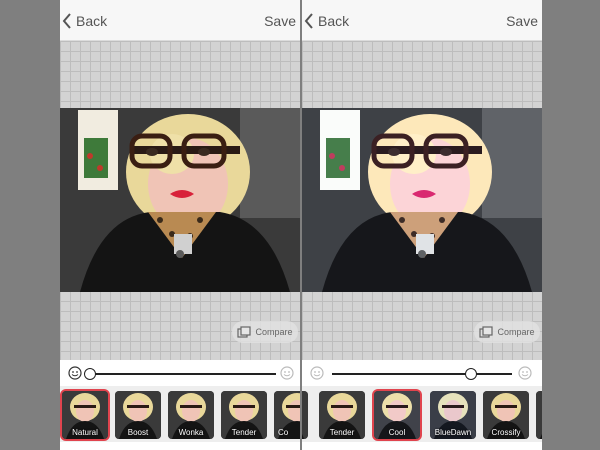  Describe the element at coordinates (85, 432) in the screenshot. I see `filter-label: Natural` at that location.